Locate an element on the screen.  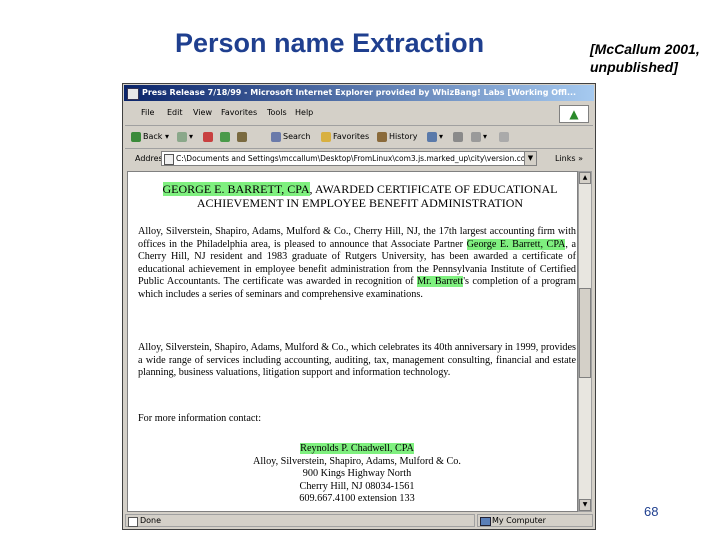
citation-line-2: unpublished] is located at coordinates (634, 67).